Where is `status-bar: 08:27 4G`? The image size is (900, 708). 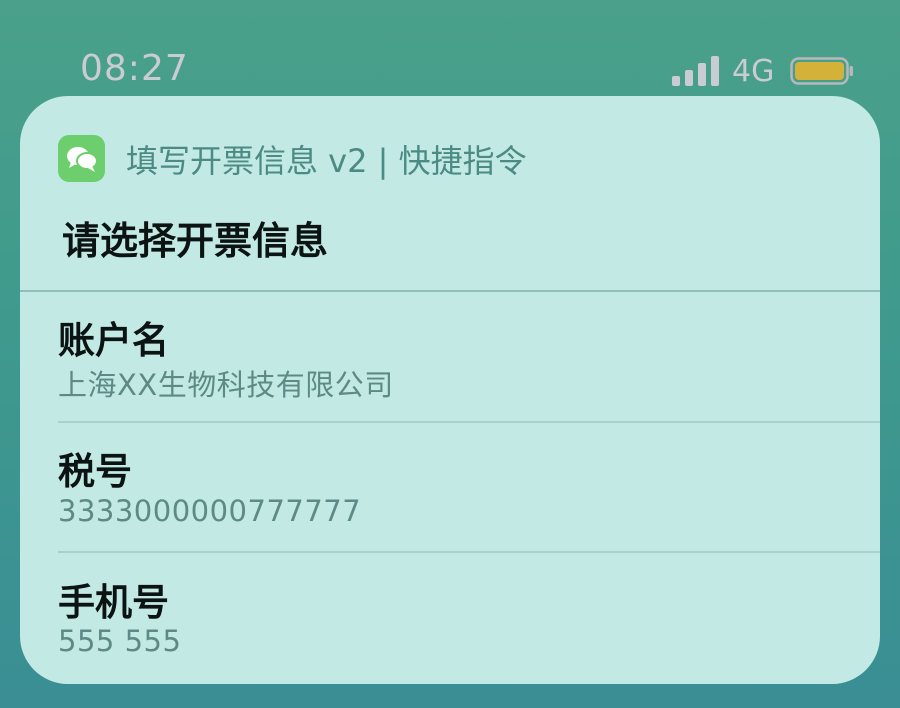
status-bar: 08:27 4G is located at coordinates (450, 48).